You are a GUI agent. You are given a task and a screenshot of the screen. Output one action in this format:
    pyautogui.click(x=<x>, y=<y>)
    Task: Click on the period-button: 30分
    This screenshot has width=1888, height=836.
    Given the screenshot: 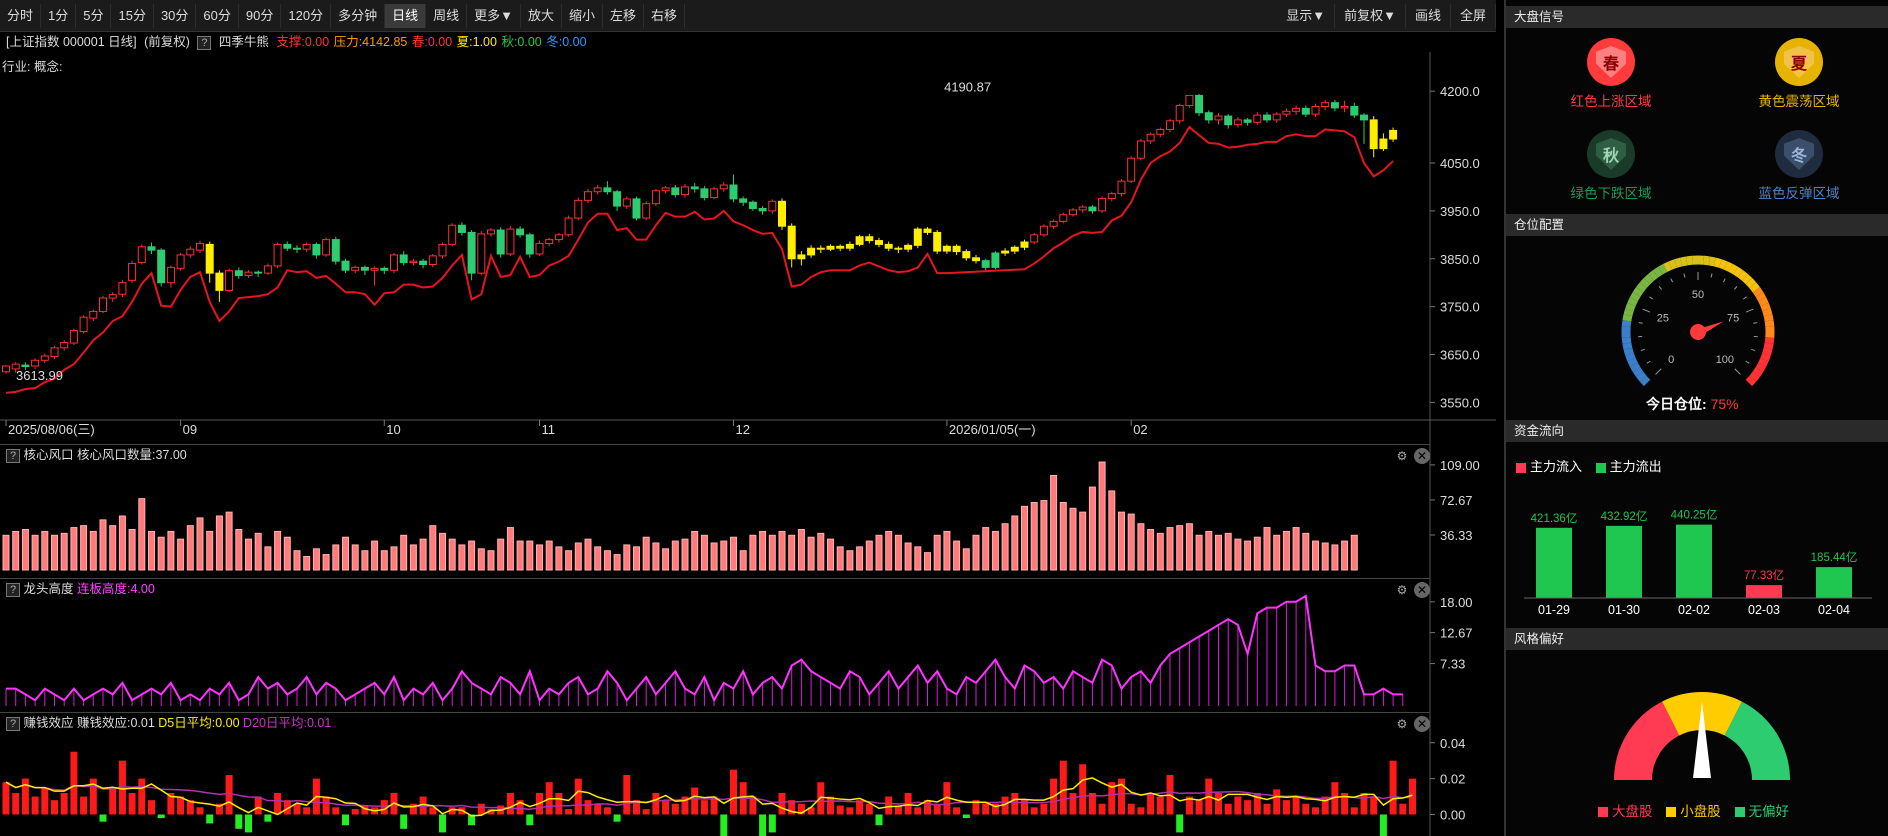 What is the action you would take?
    pyautogui.click(x=175, y=15)
    